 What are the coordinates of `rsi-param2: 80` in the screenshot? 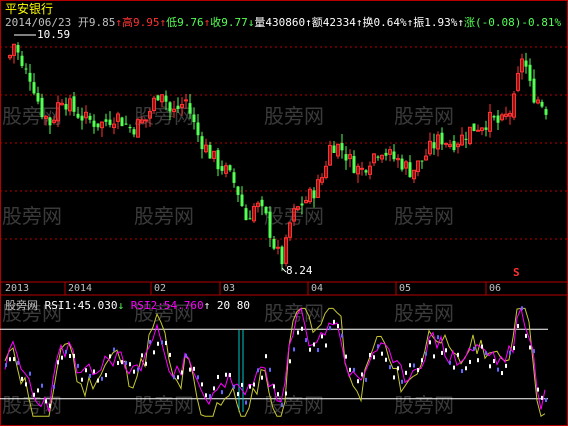 It's located at (243, 305).